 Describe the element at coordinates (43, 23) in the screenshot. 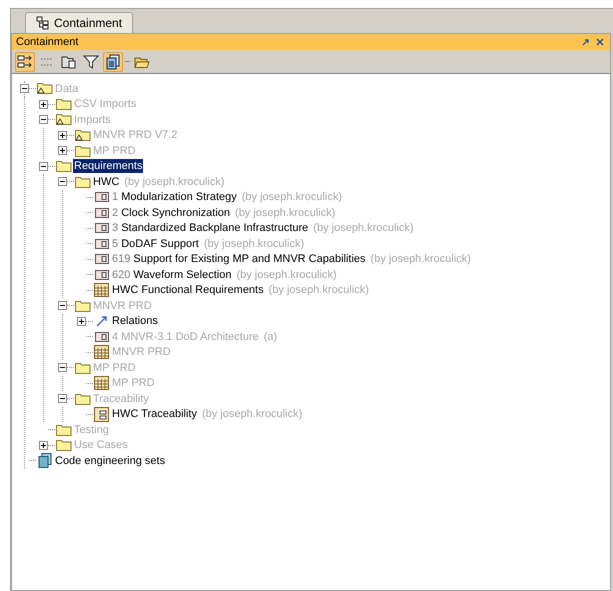

I see `tree-structure-icon` at that location.